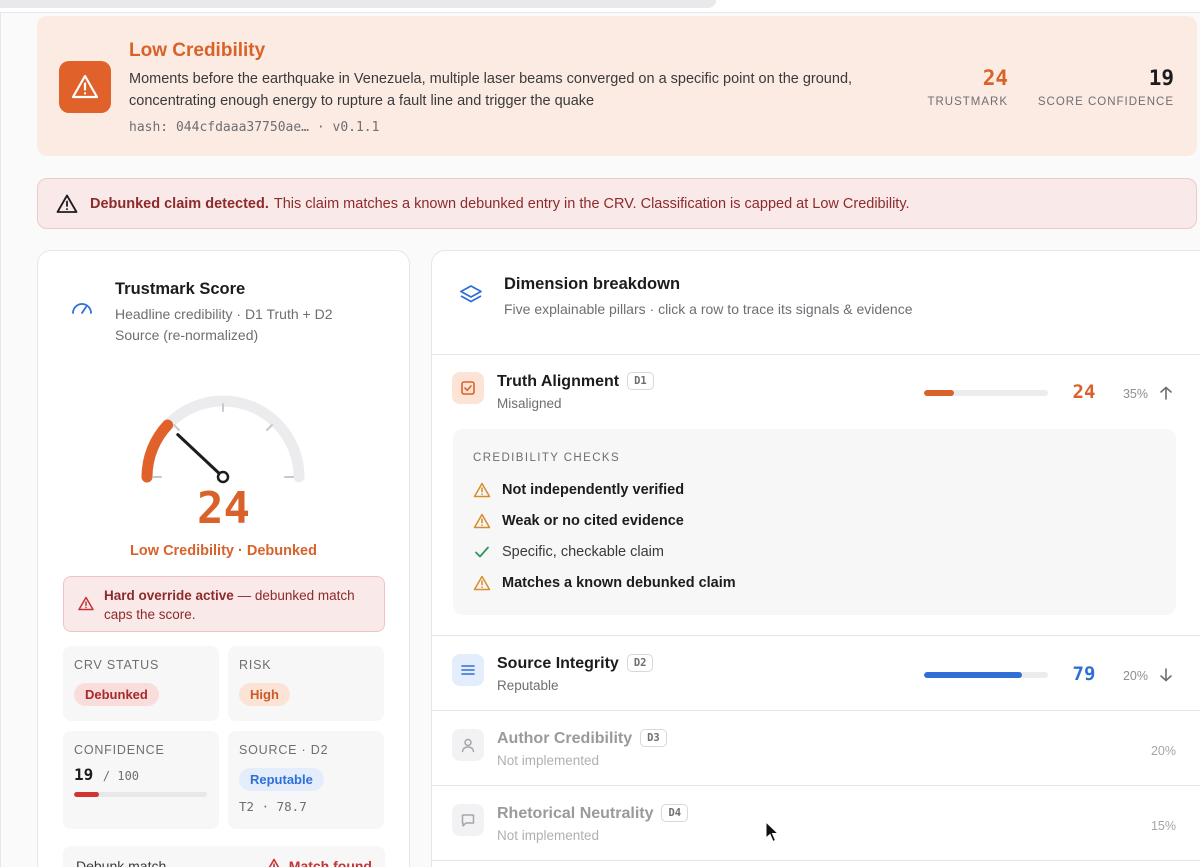  I want to click on classification-title: Low Credibility, so click(197, 50).